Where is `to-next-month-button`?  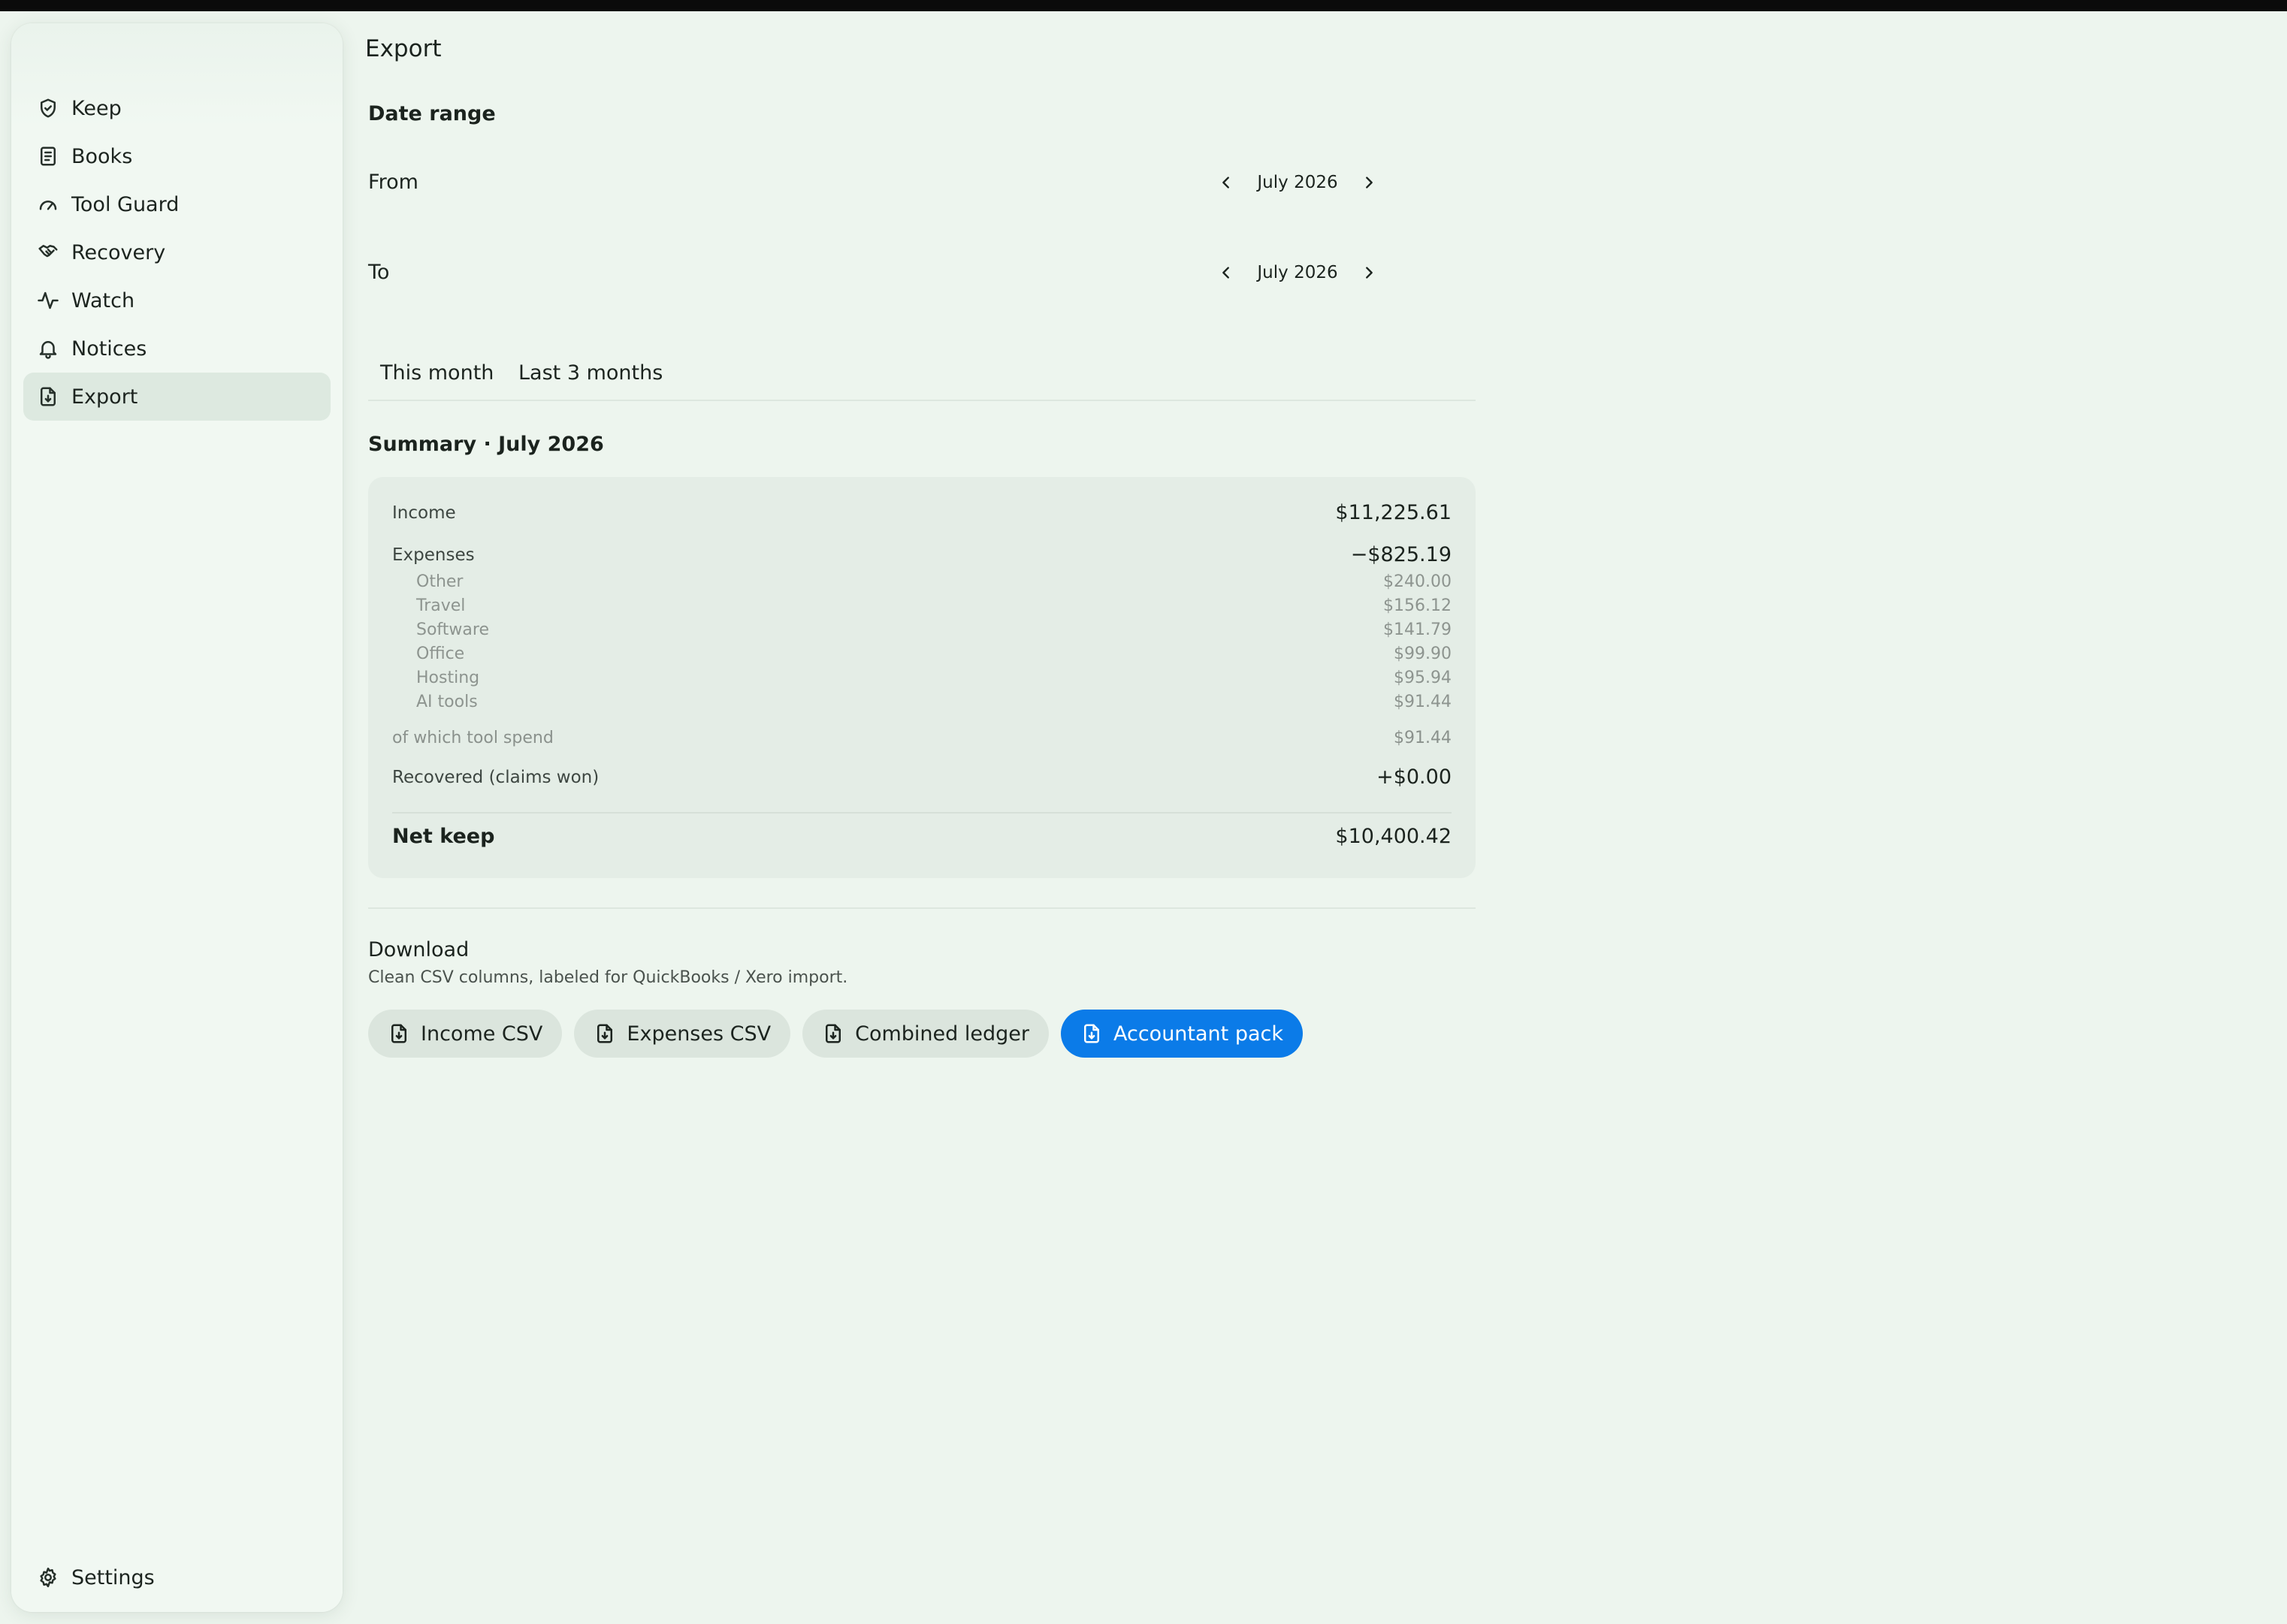 to-next-month-button is located at coordinates (1369, 272).